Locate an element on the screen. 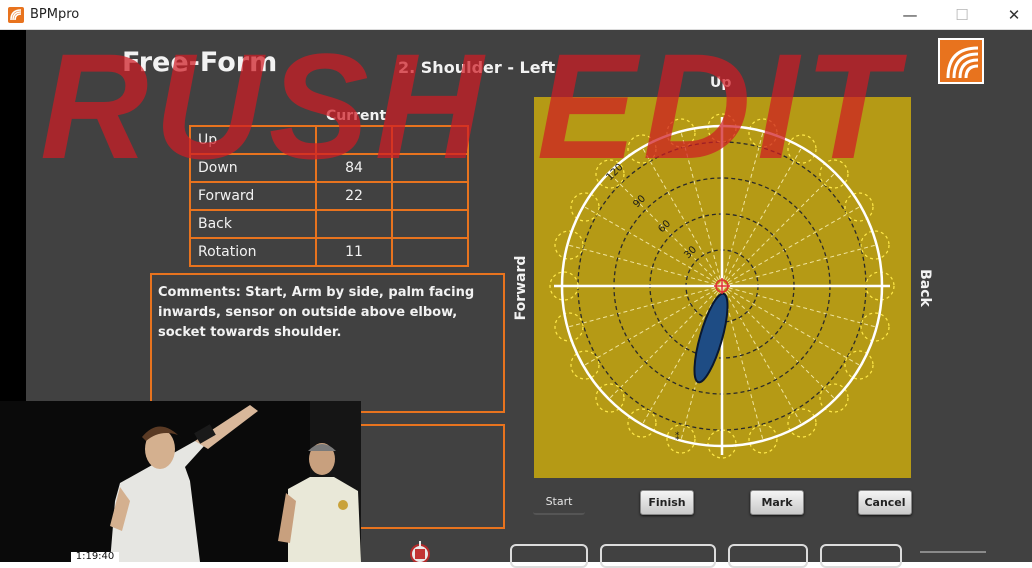 The height and width of the screenshot is (568, 1032). bpmpro-brand-icon is located at coordinates (961, 61).